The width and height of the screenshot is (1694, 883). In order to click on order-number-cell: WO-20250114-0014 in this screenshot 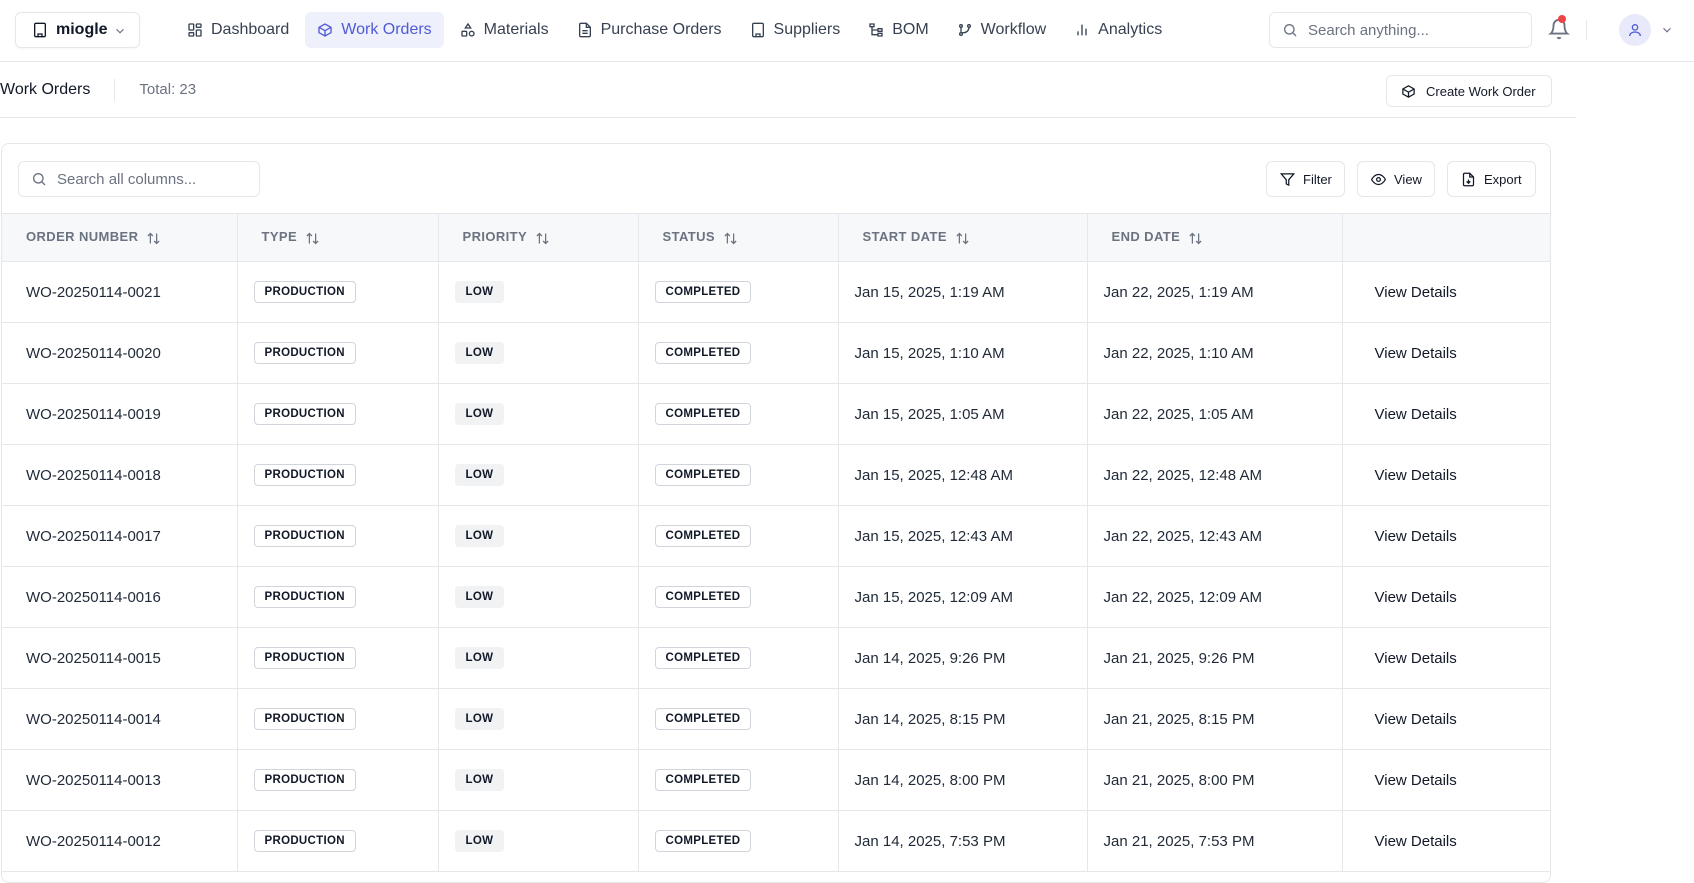, I will do `click(120, 719)`.